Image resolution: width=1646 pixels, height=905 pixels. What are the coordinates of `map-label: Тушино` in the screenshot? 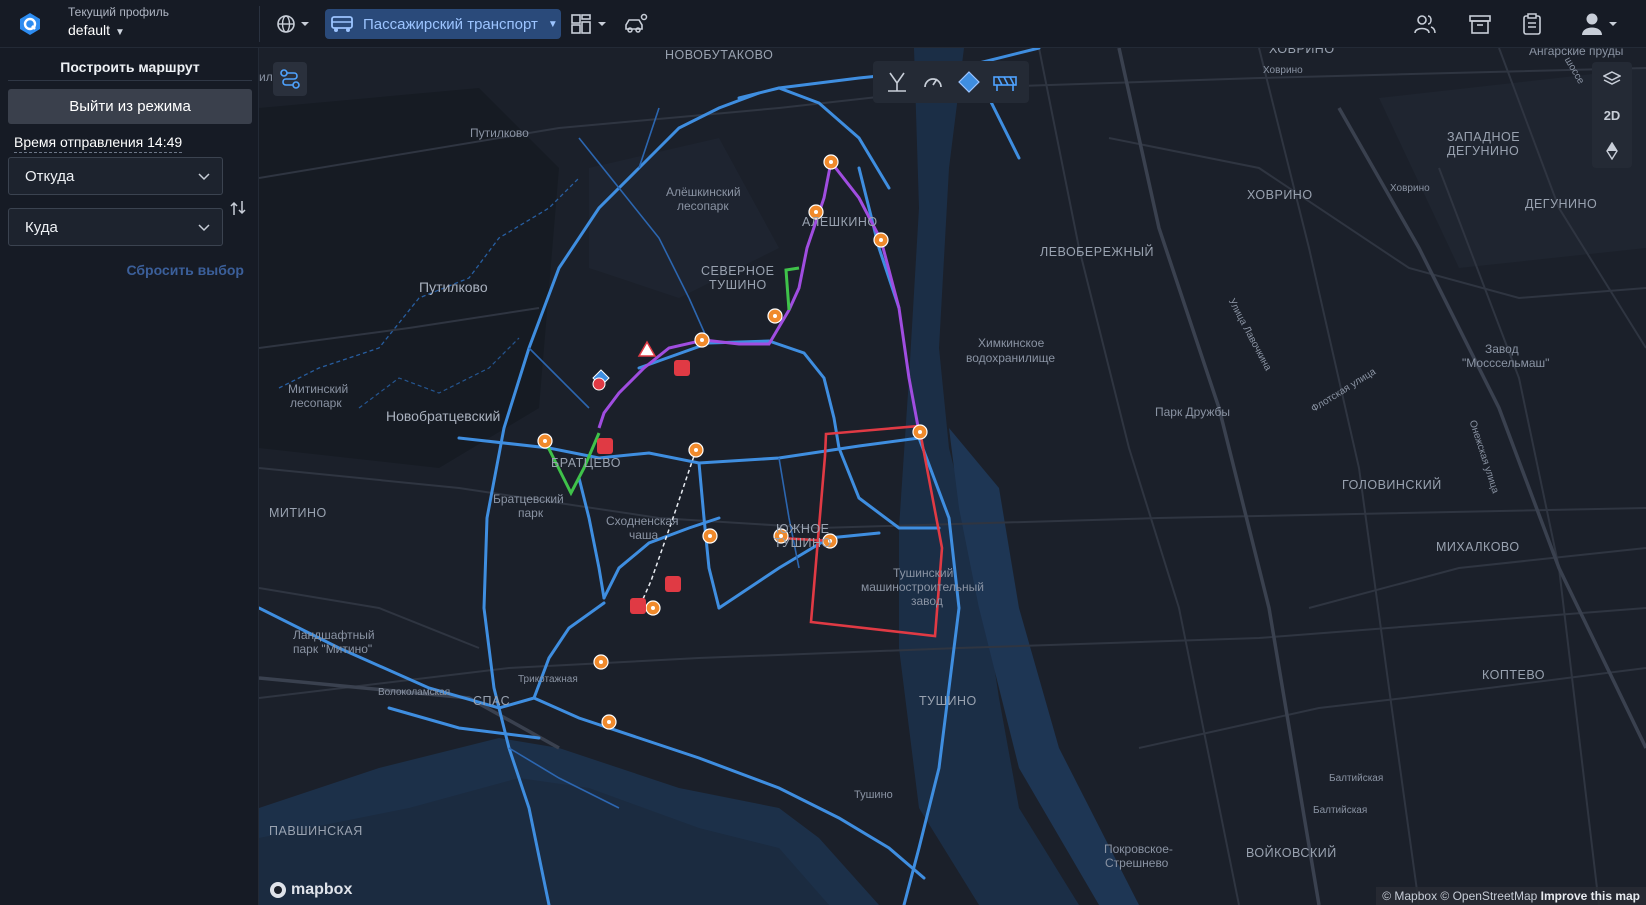 It's located at (873, 795).